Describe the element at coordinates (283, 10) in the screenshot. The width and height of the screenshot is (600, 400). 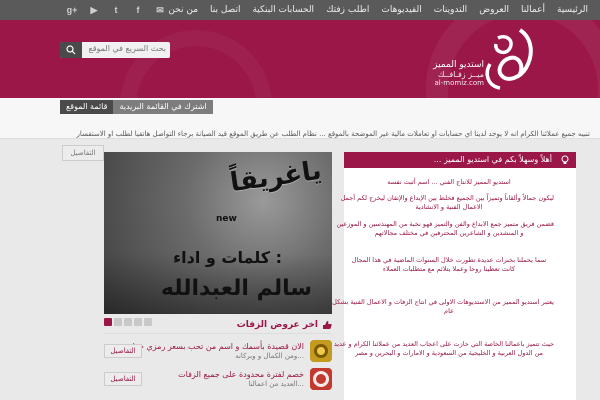
I see `nav-item-bank: الحسابات البنكية` at that location.